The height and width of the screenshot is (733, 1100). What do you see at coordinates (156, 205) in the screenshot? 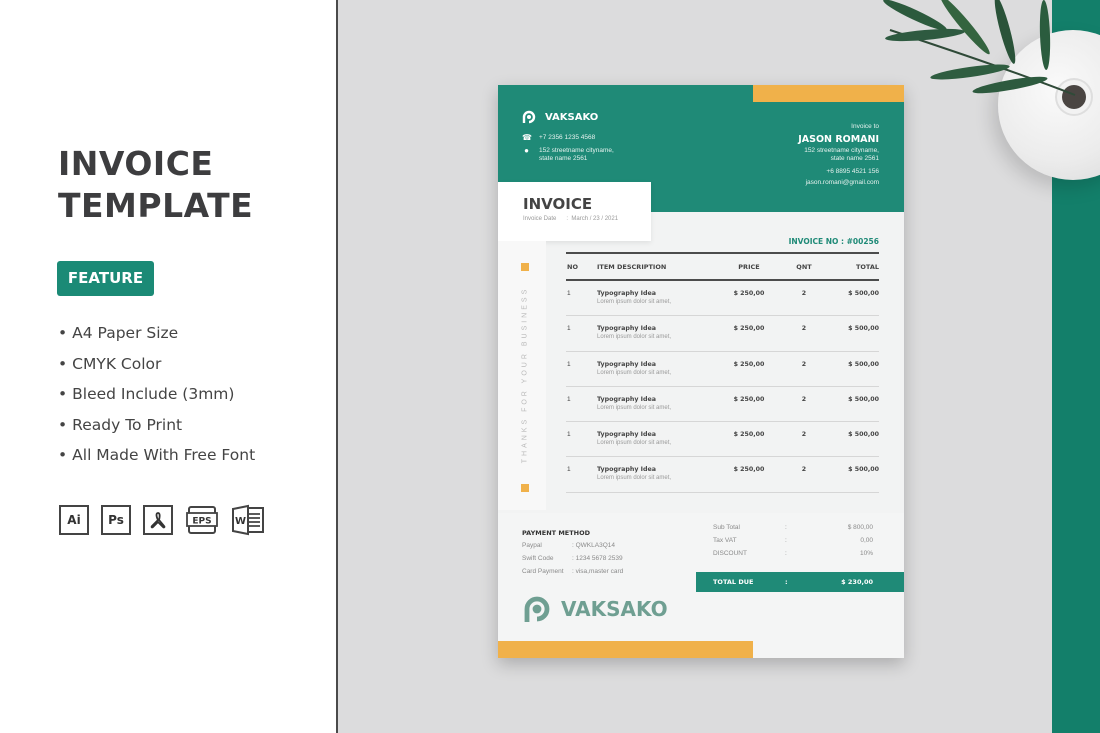
I see `promo-title-line2: TEMPLATE` at bounding box center [156, 205].